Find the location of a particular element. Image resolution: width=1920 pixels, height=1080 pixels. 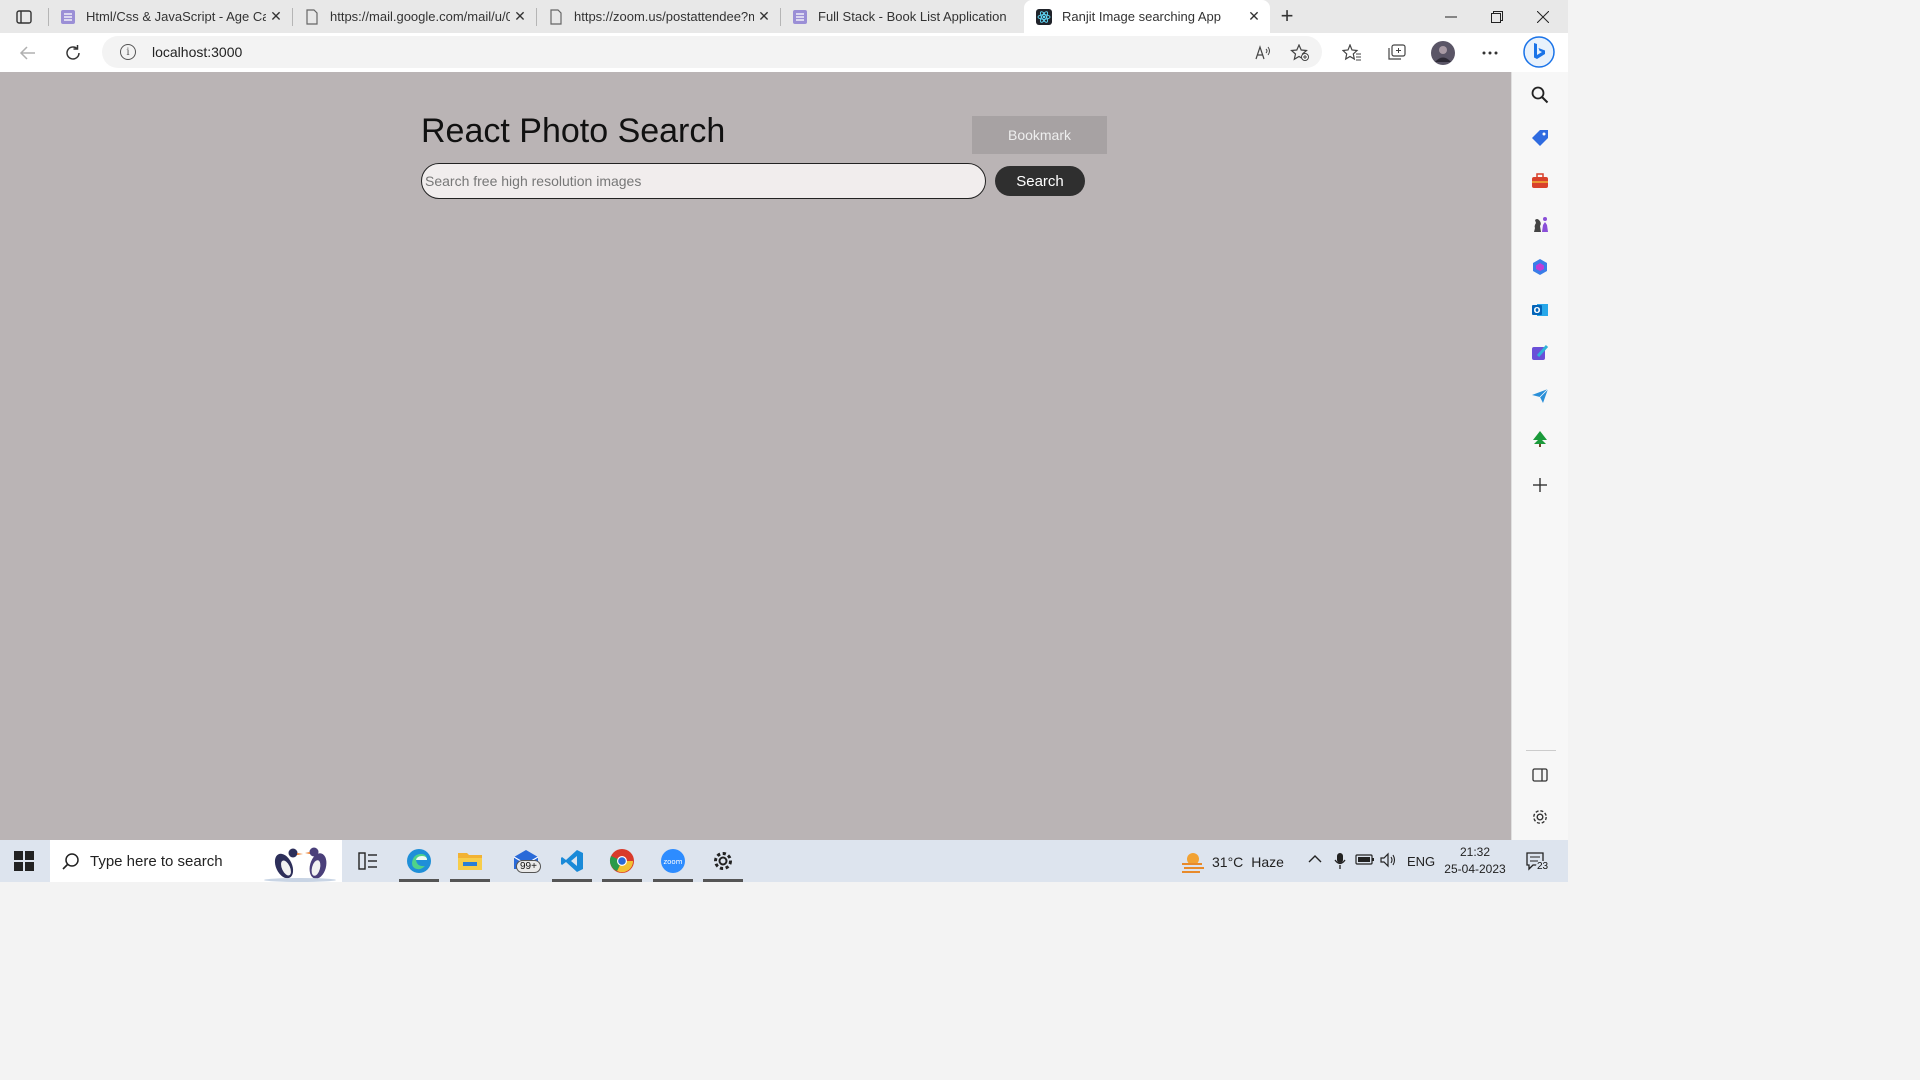

taskbar-search-placeholder: Type here to search is located at coordinates (156, 861).